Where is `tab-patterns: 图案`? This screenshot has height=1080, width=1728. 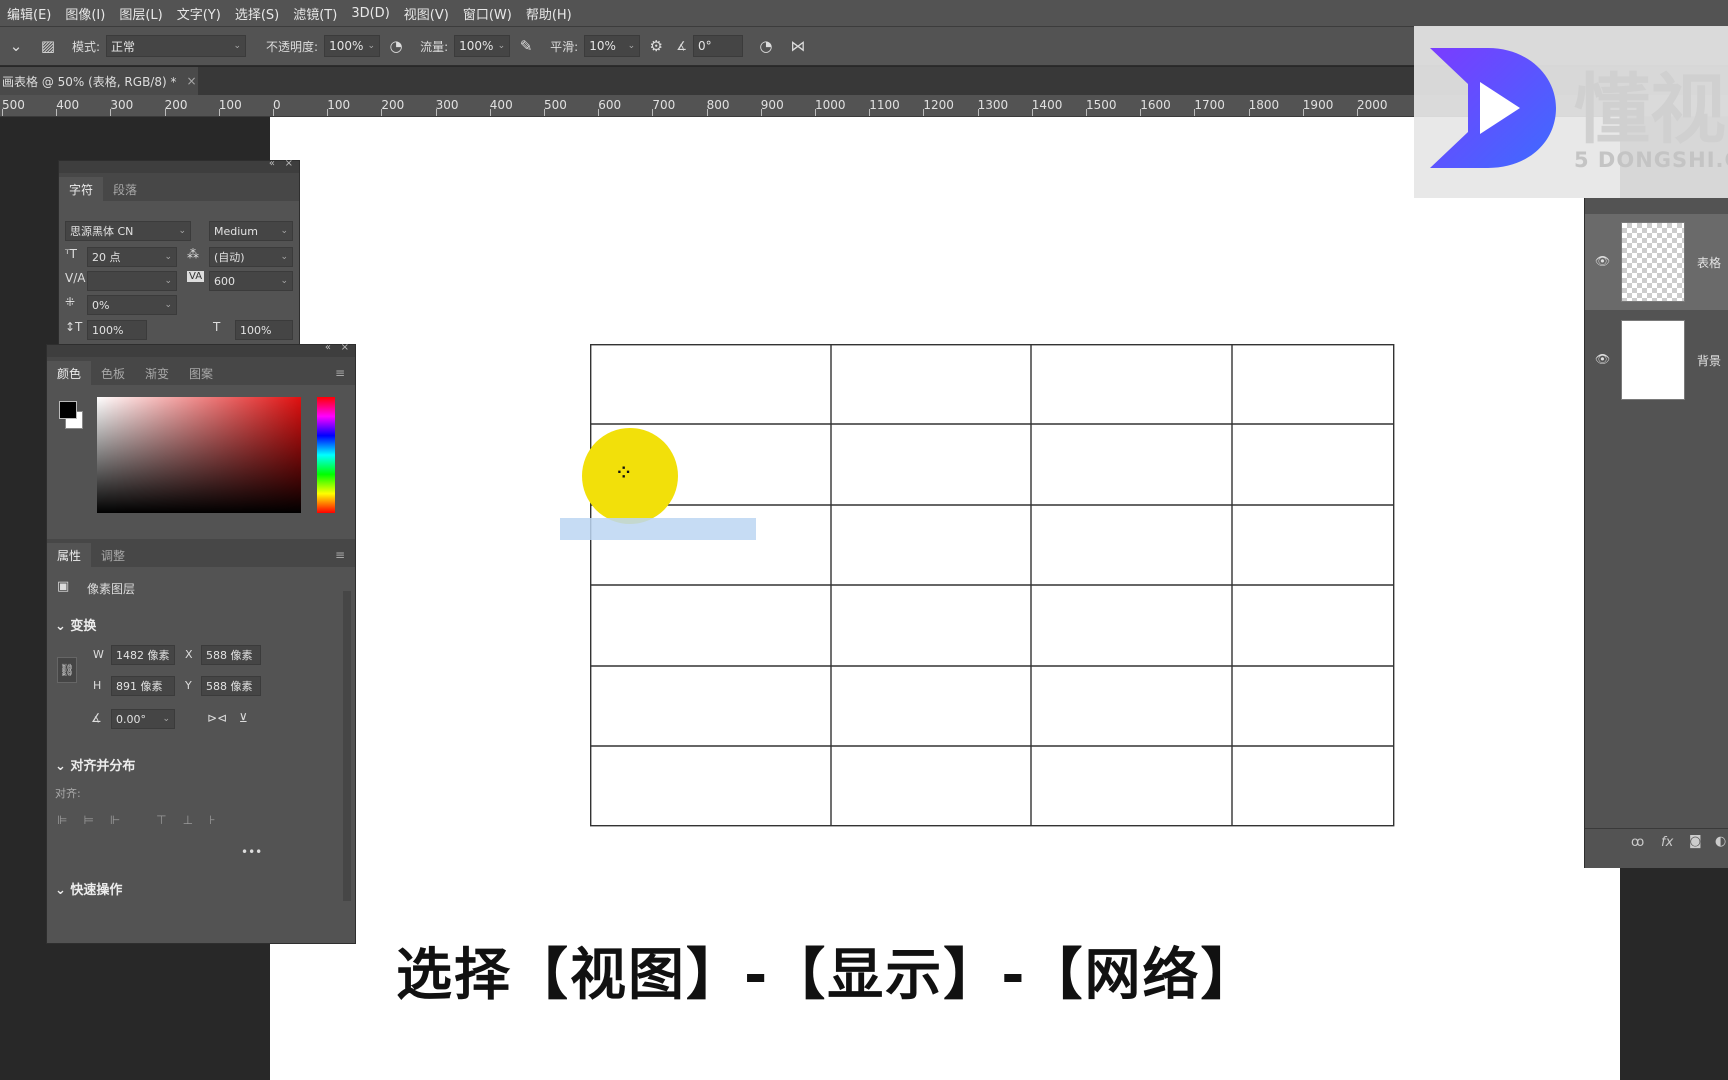
tab-patterns: 图案 is located at coordinates (201, 373).